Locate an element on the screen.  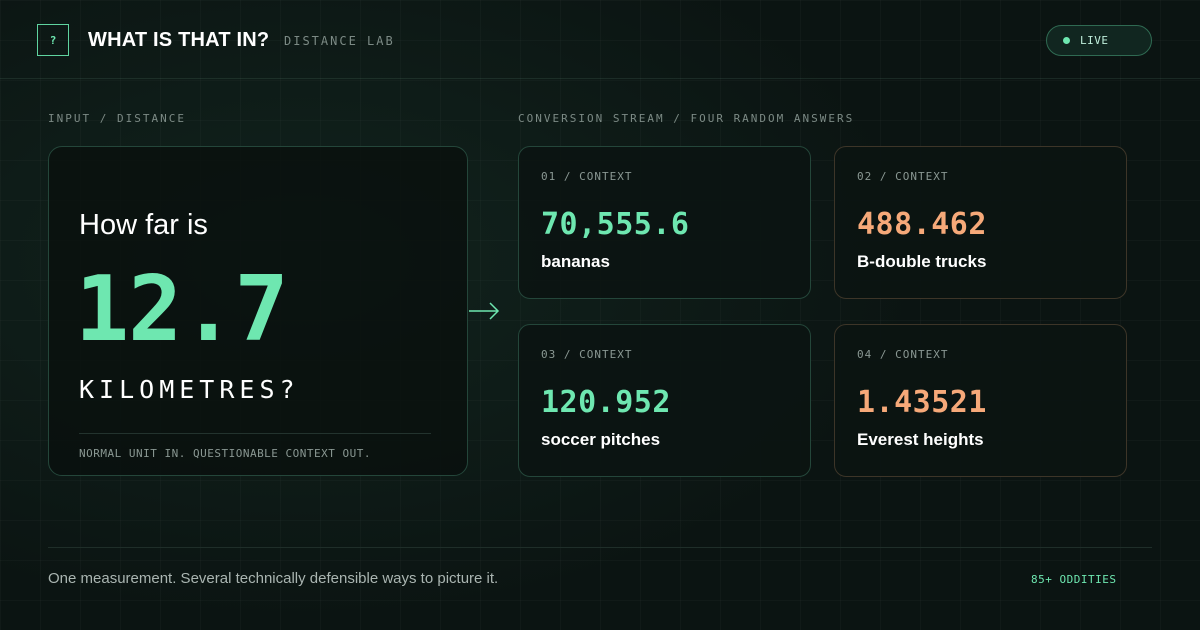
context-card-2: 02 / CONTEXT 488.462 B-double trucks is located at coordinates (980, 222).